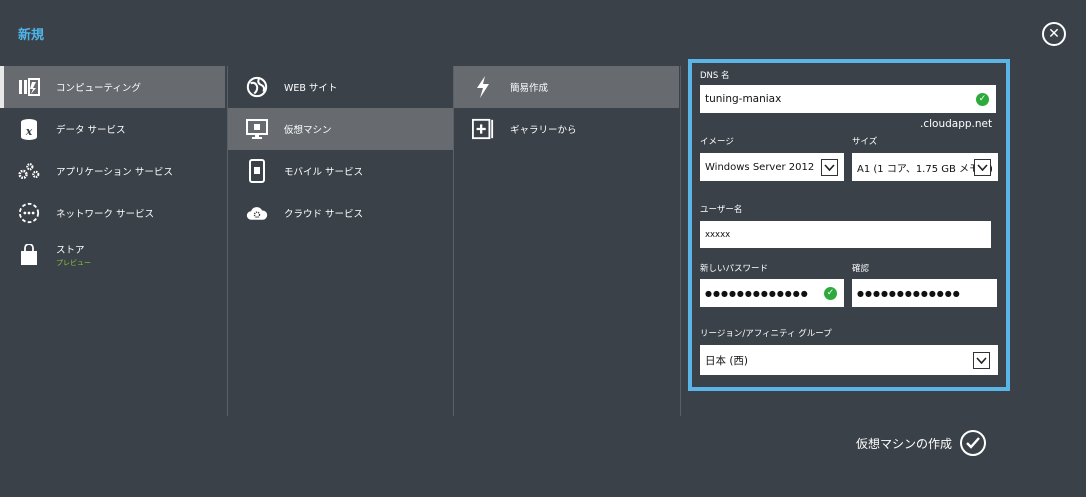  What do you see at coordinates (1054, 34) in the screenshot?
I see `close-icon: ✕` at bounding box center [1054, 34].